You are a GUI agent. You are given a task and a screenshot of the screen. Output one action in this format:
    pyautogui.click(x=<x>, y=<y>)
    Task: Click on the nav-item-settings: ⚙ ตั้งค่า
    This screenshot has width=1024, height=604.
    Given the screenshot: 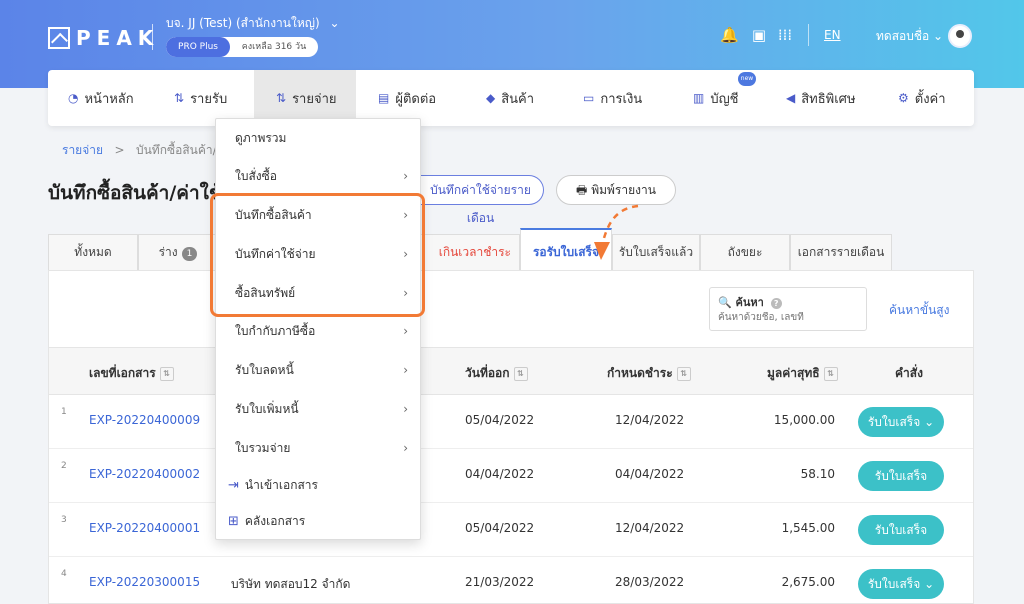 What is the action you would take?
    pyautogui.click(x=922, y=98)
    